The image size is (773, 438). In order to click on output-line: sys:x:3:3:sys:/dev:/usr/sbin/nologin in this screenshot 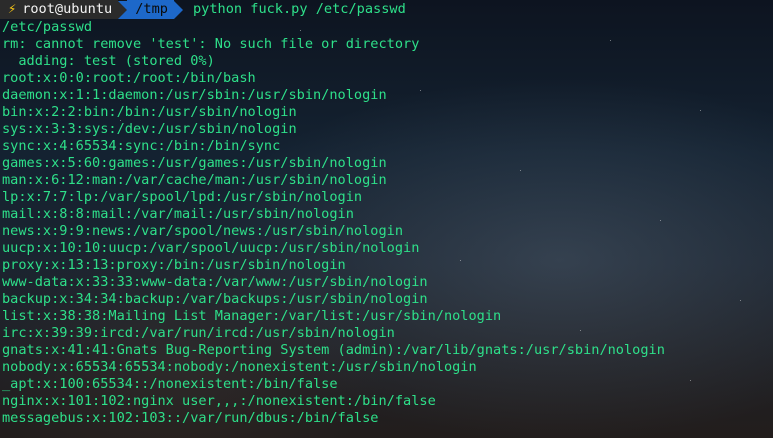, I will do `click(149, 129)`.